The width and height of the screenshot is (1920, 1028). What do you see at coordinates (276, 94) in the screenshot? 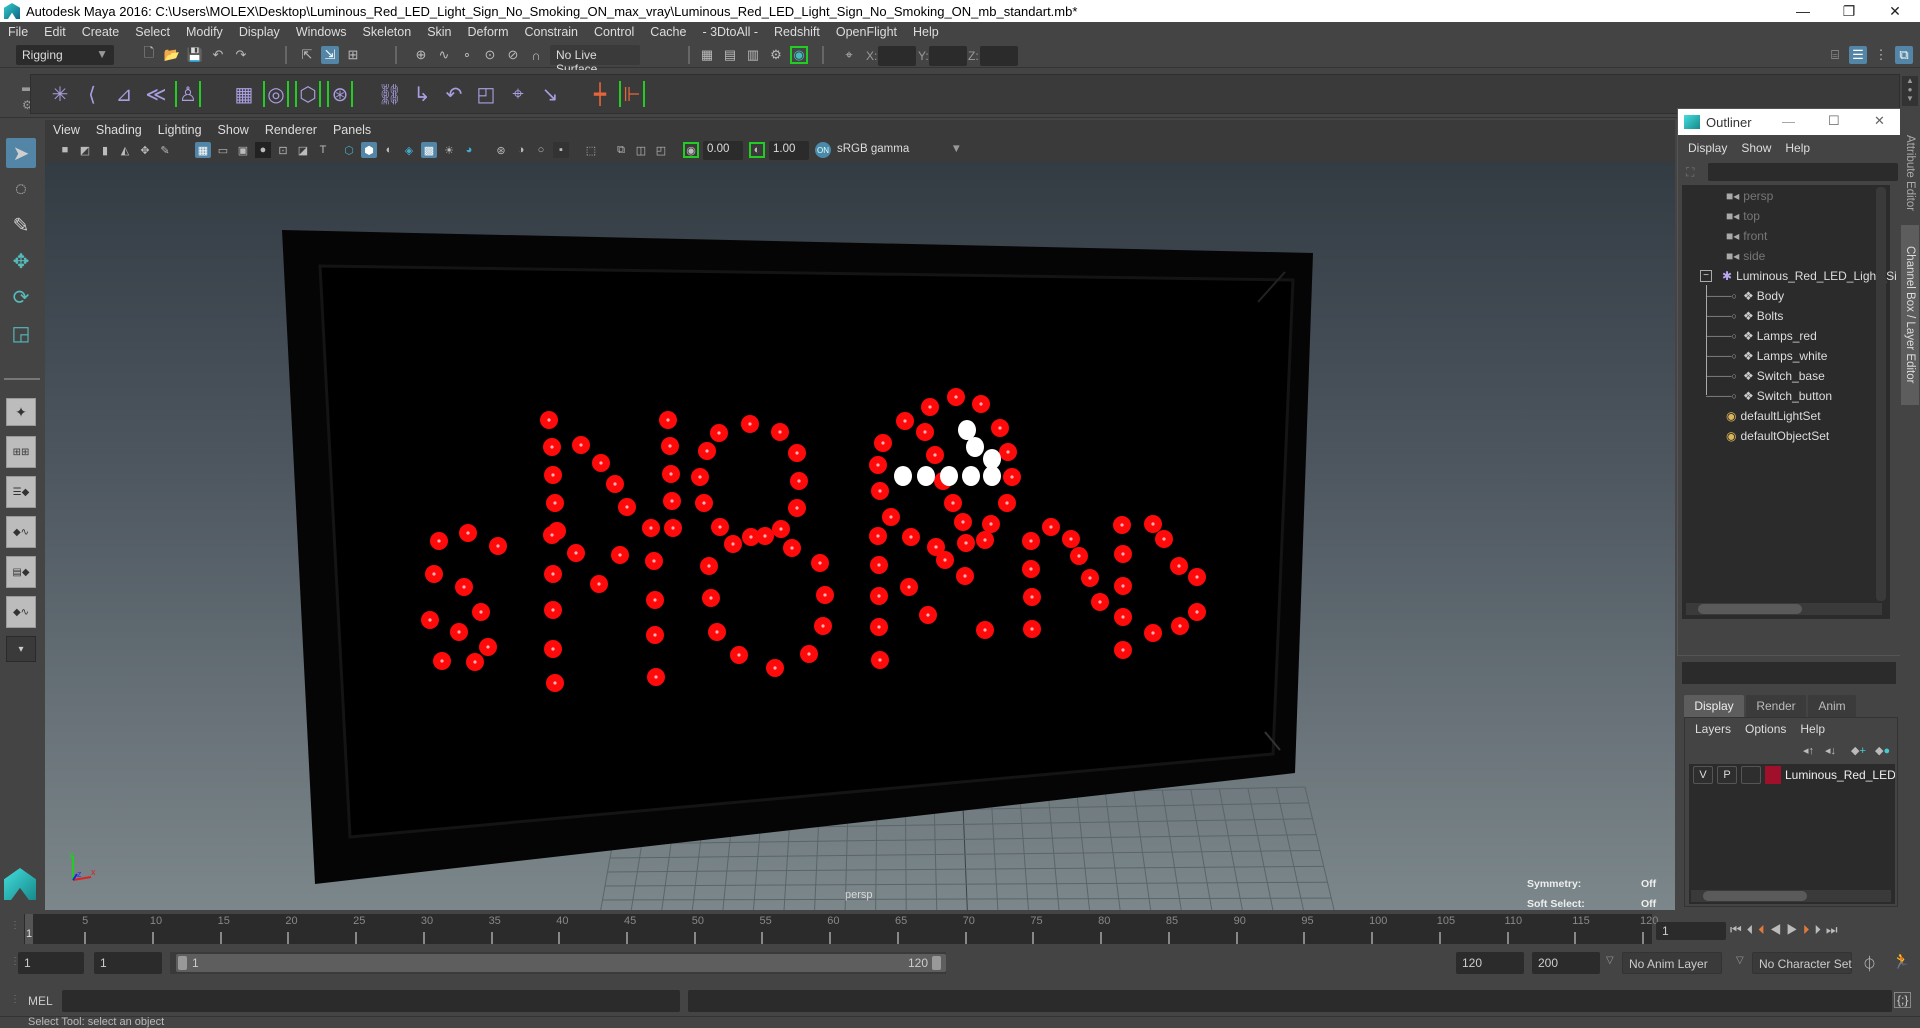
I see `smooth-bind-icon: ◎` at bounding box center [276, 94].